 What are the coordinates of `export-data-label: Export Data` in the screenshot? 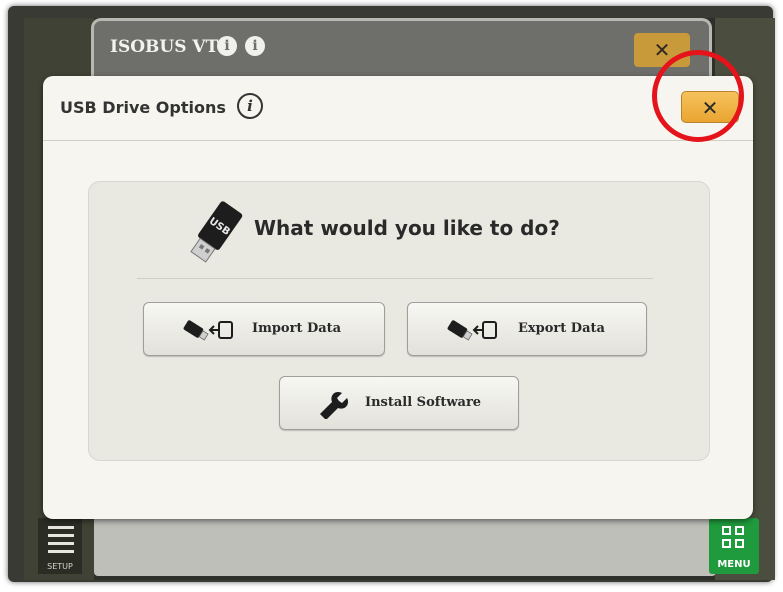 It's located at (561, 328).